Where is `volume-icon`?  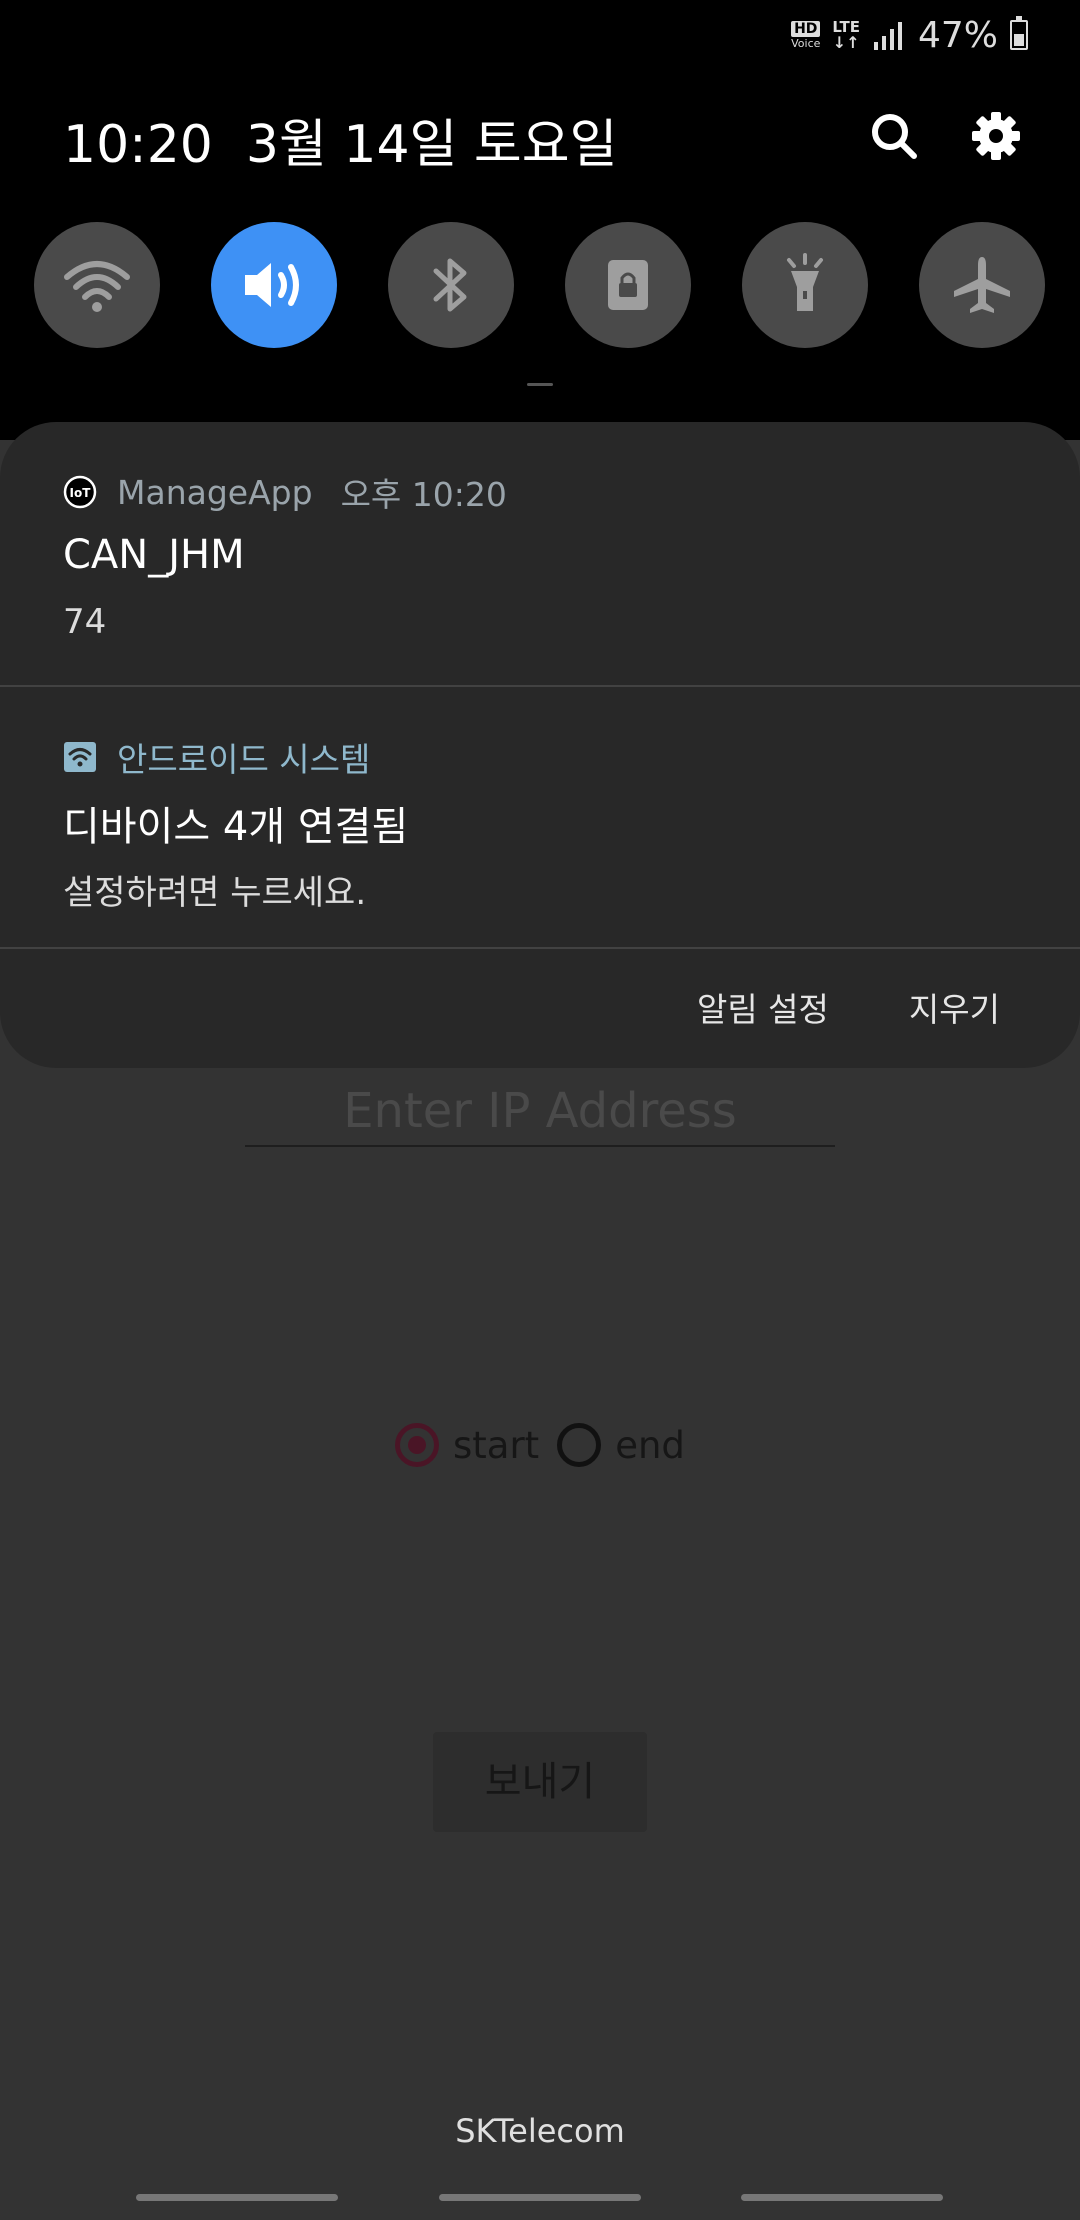 volume-icon is located at coordinates (272, 285).